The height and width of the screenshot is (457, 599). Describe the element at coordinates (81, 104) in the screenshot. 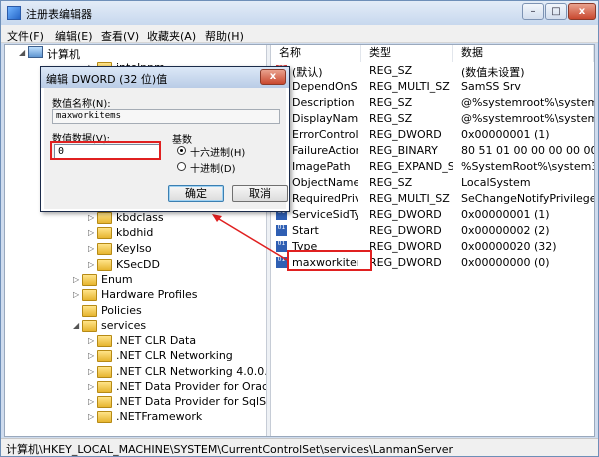

I see `value-name-label: 数值名称(N):` at that location.